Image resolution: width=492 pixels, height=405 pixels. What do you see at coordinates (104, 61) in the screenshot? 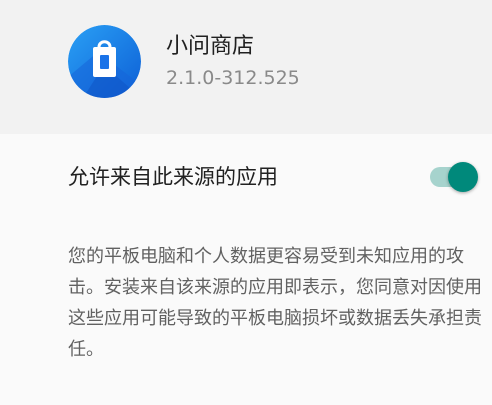
I see `shopping-bag-icon` at bounding box center [104, 61].